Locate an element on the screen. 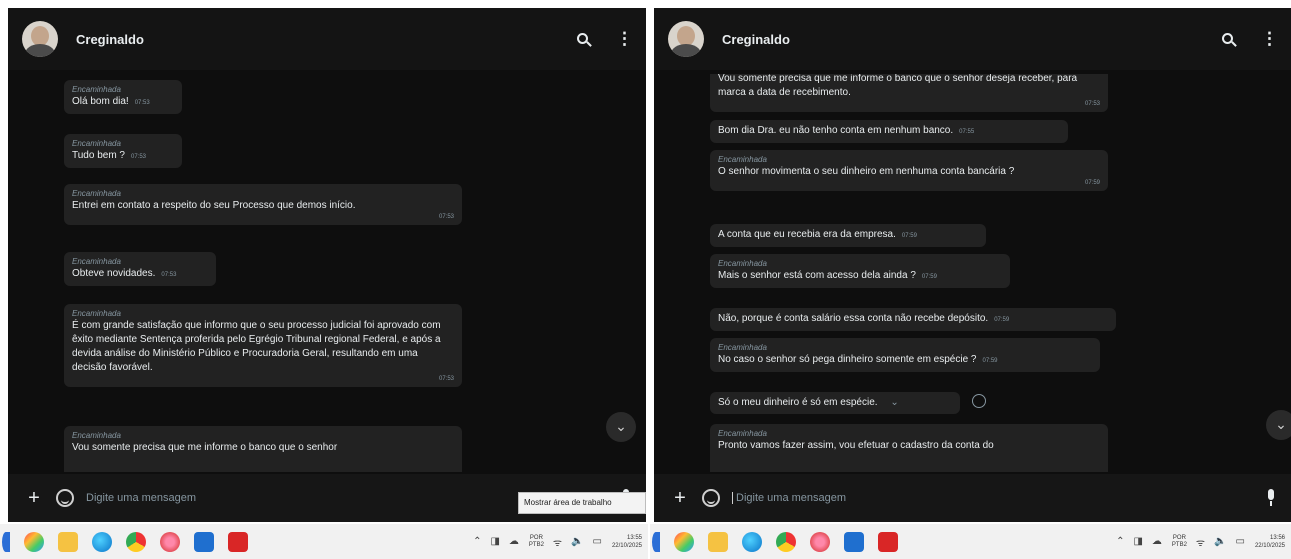  clock: 13:56 22/10/2025 is located at coordinates (1270, 542).